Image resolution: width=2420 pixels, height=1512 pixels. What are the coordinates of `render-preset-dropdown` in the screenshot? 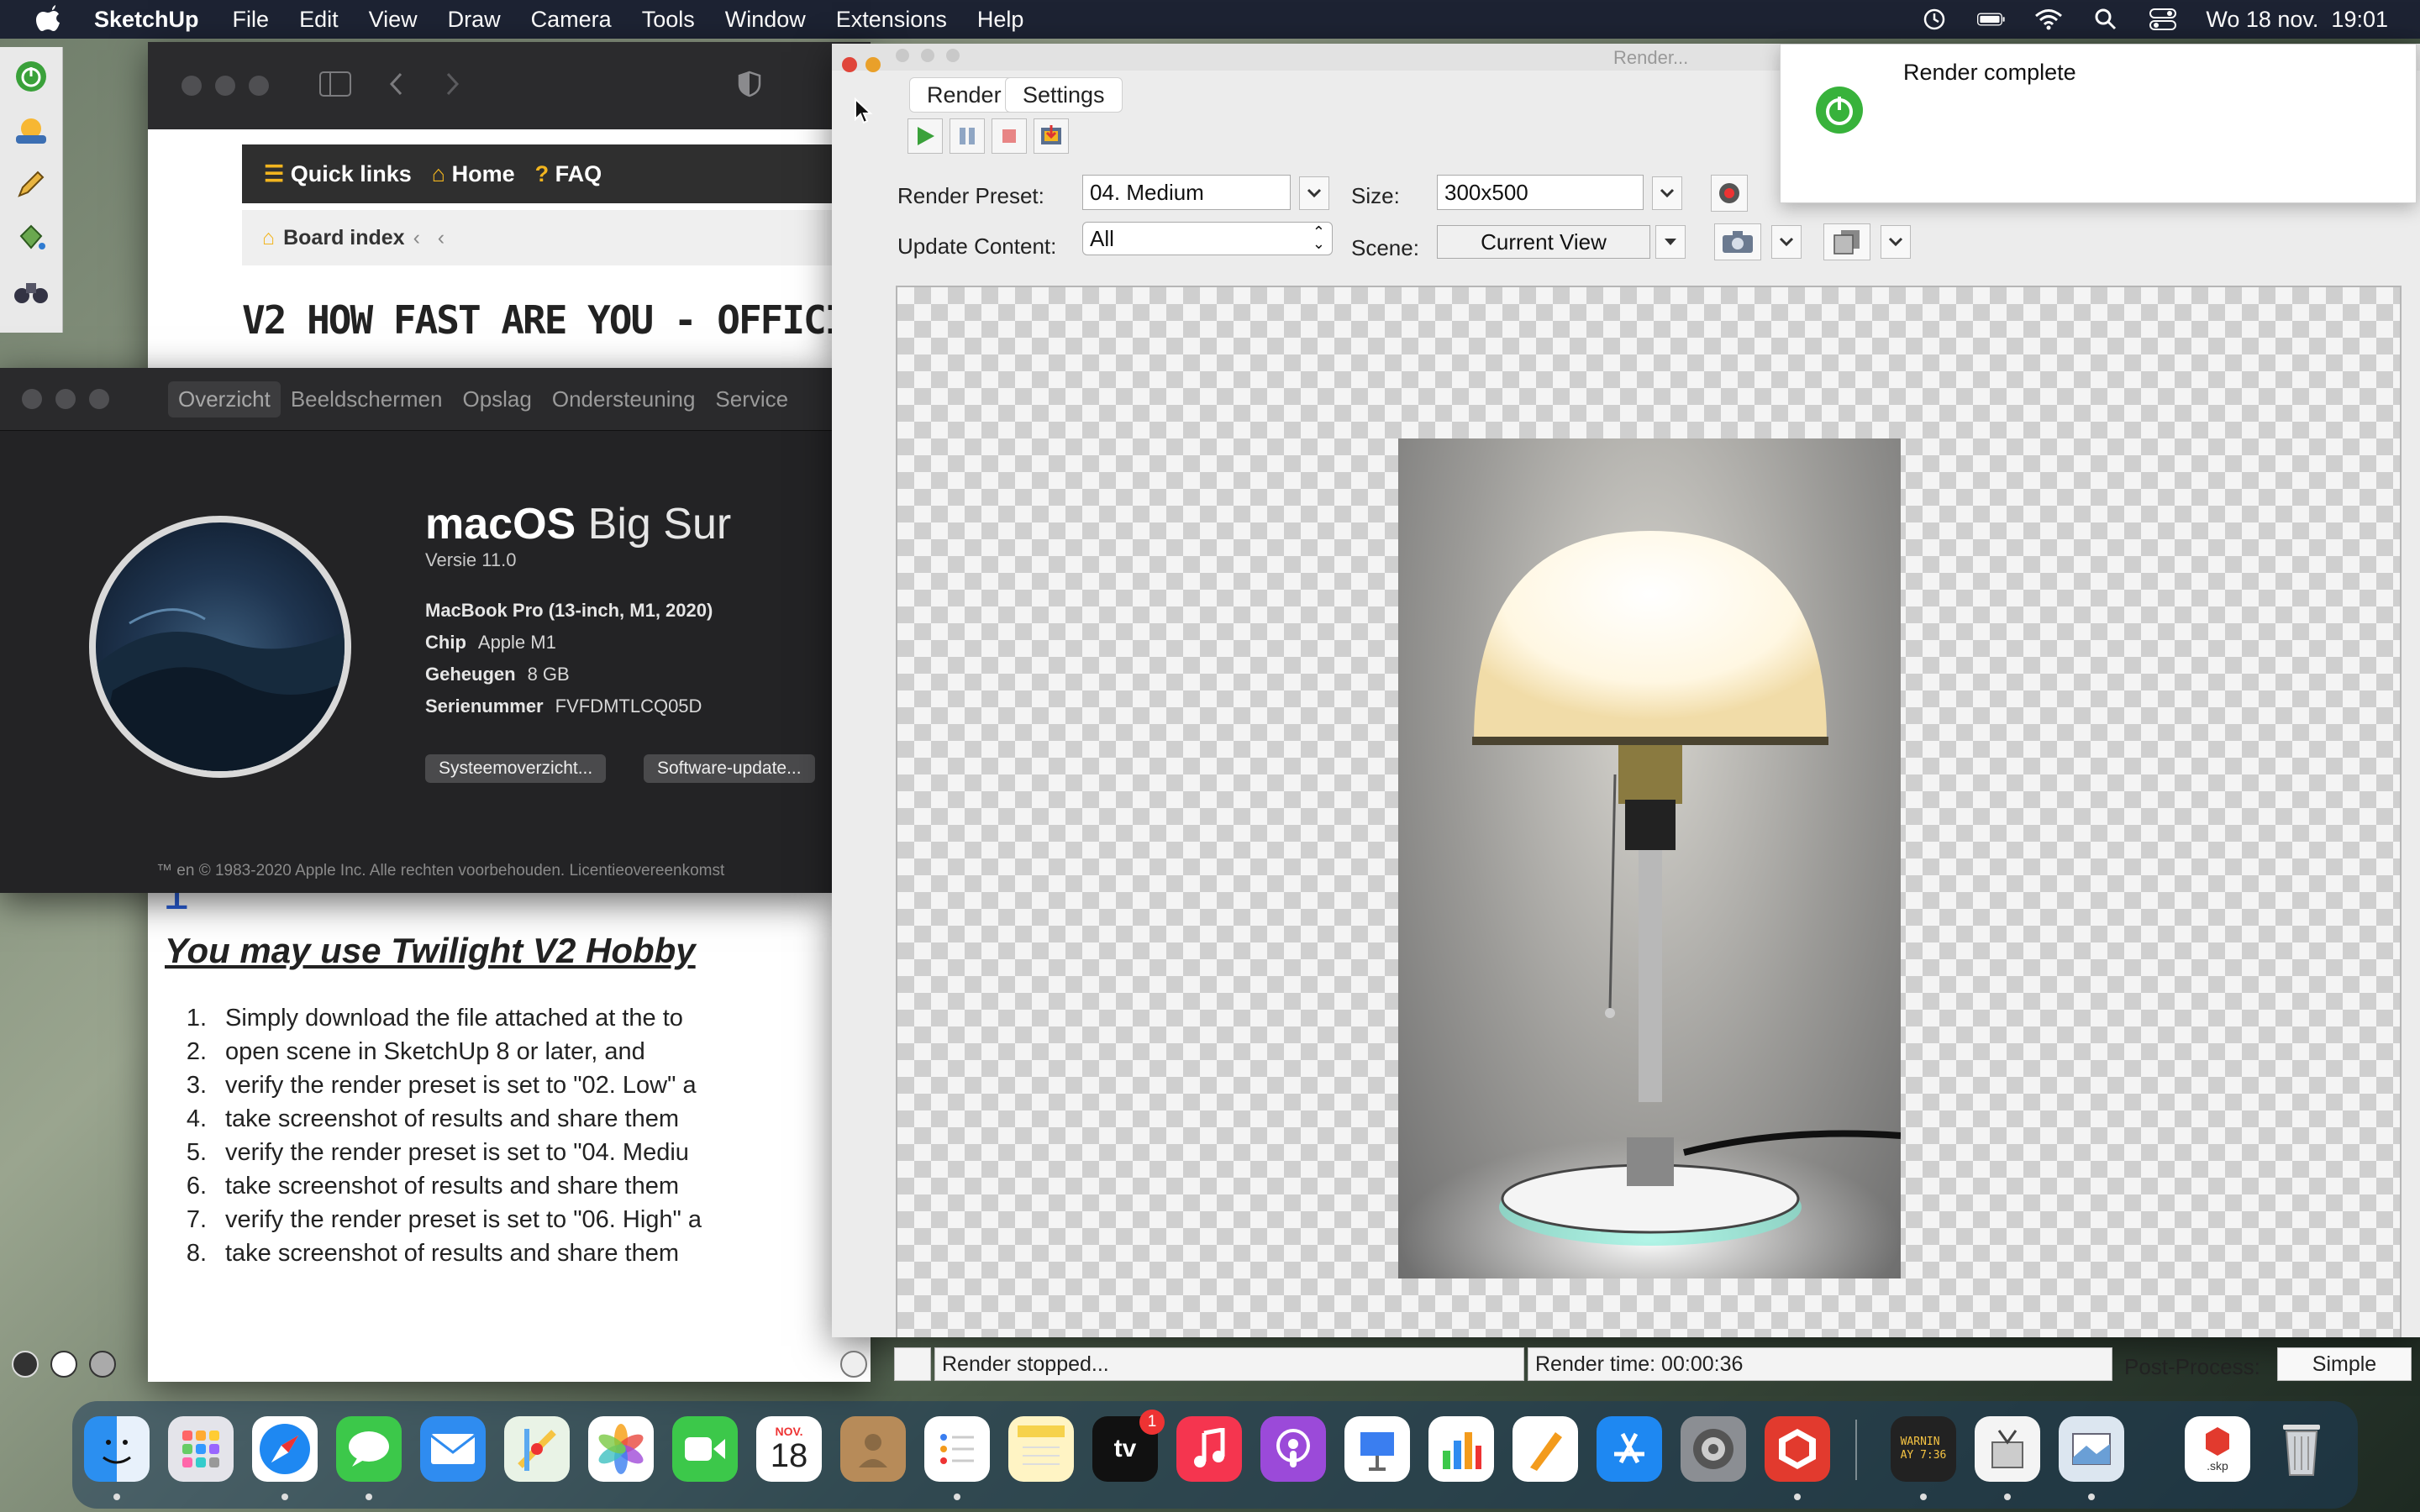 It's located at (1314, 193).